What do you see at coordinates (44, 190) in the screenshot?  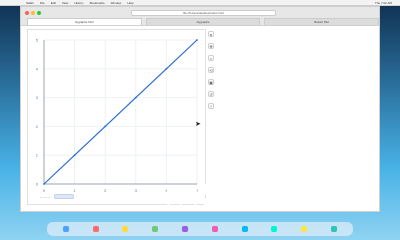 I see `x-tick-label: 0` at bounding box center [44, 190].